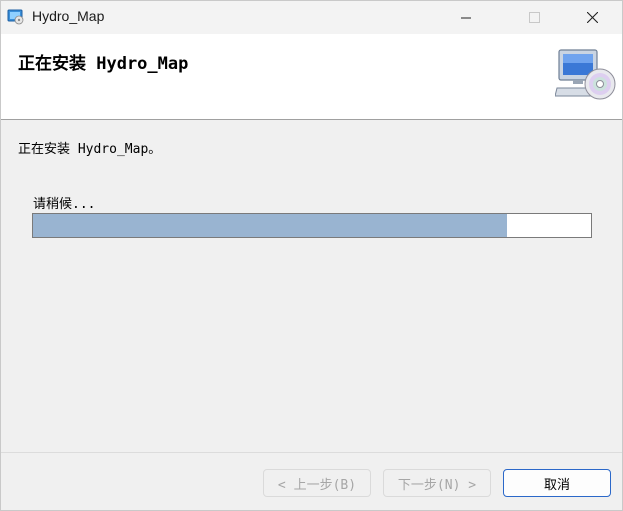 Image resolution: width=623 pixels, height=511 pixels. Describe the element at coordinates (585, 76) in the screenshot. I see `computer-disc-icon` at that location.